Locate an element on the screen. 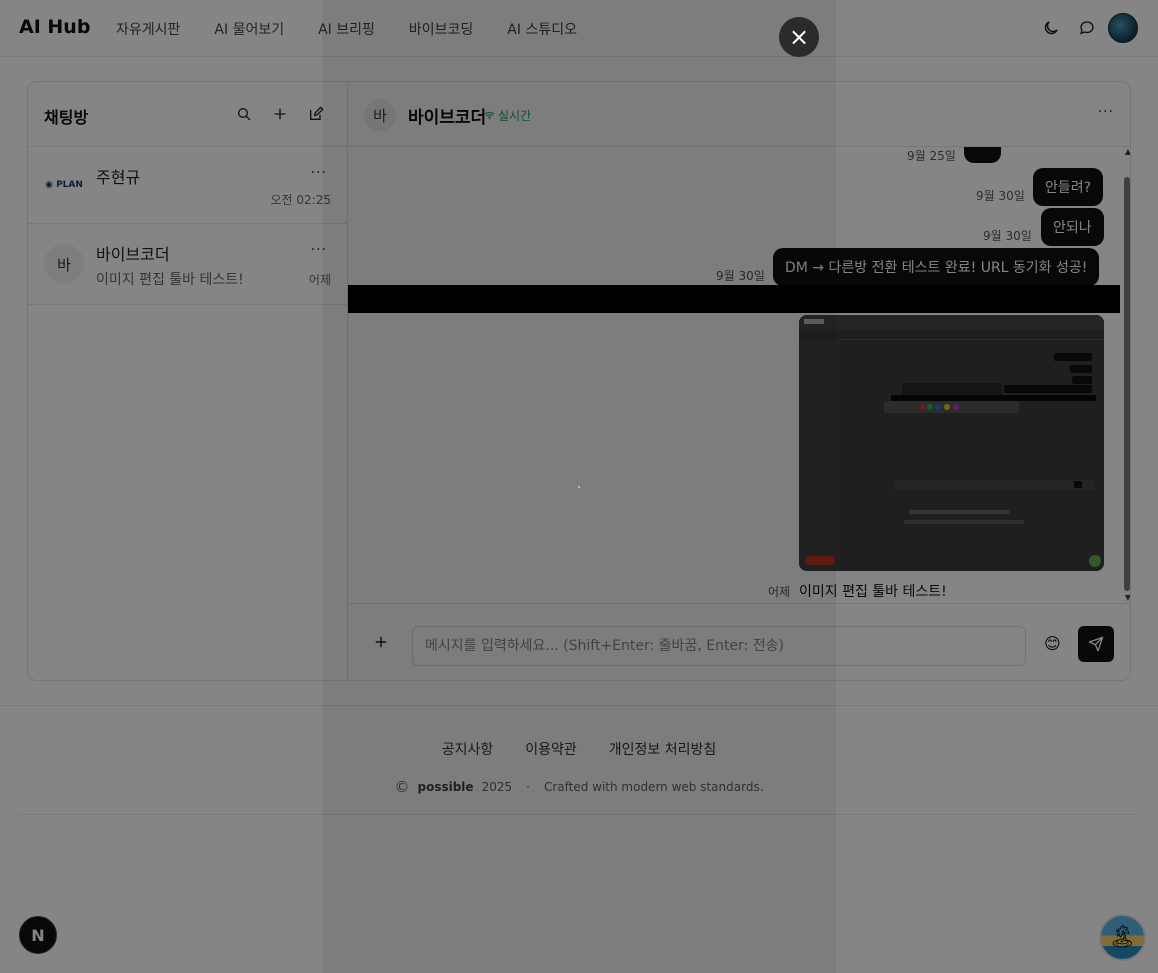 The image size is (1158, 973). close-button: × is located at coordinates (799, 37).